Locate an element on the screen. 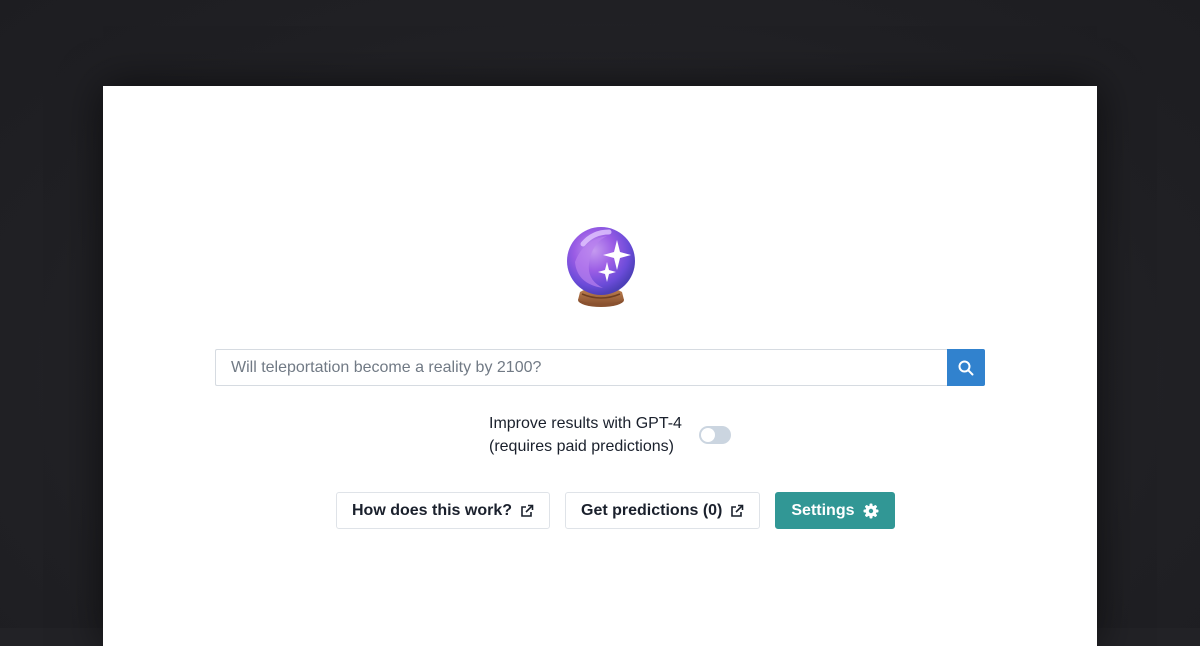 This screenshot has height=646, width=1200. gpt4-toggle is located at coordinates (714, 435).